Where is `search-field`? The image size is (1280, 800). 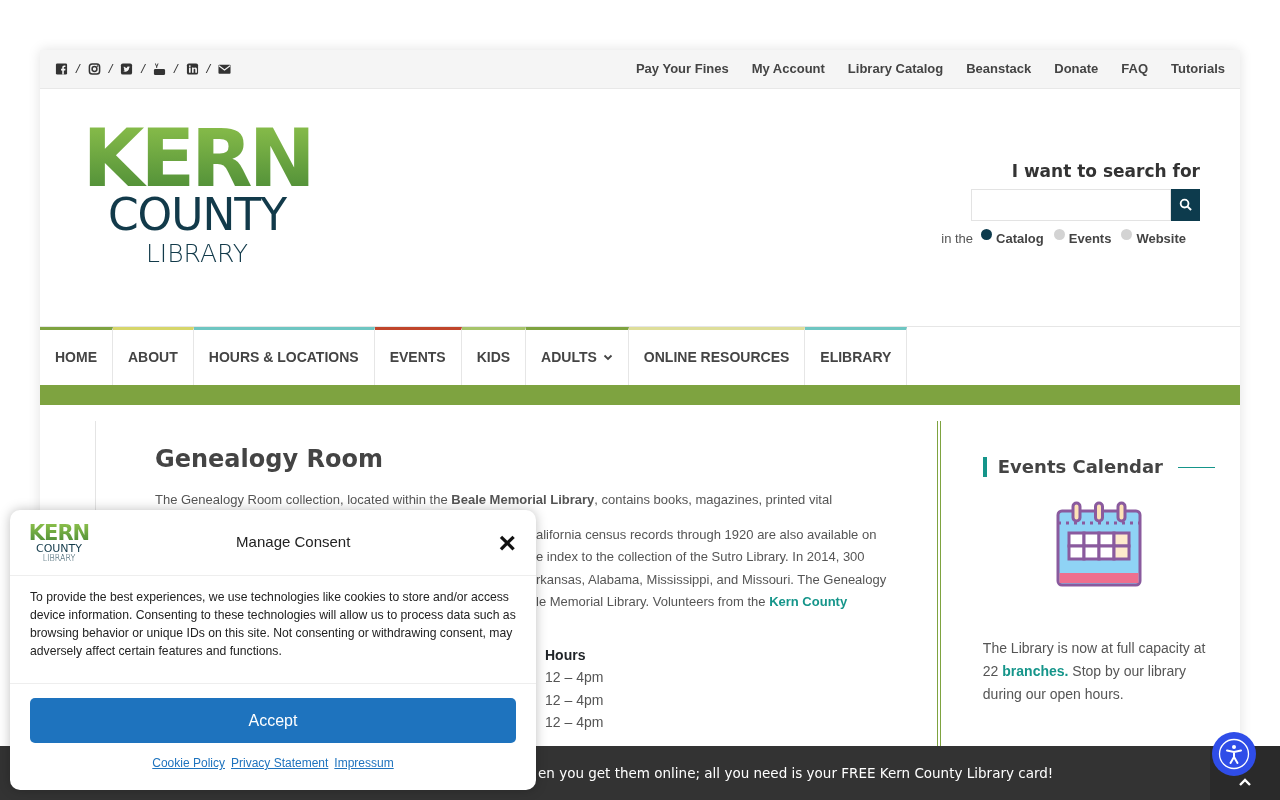
search-field is located at coordinates (1071, 204).